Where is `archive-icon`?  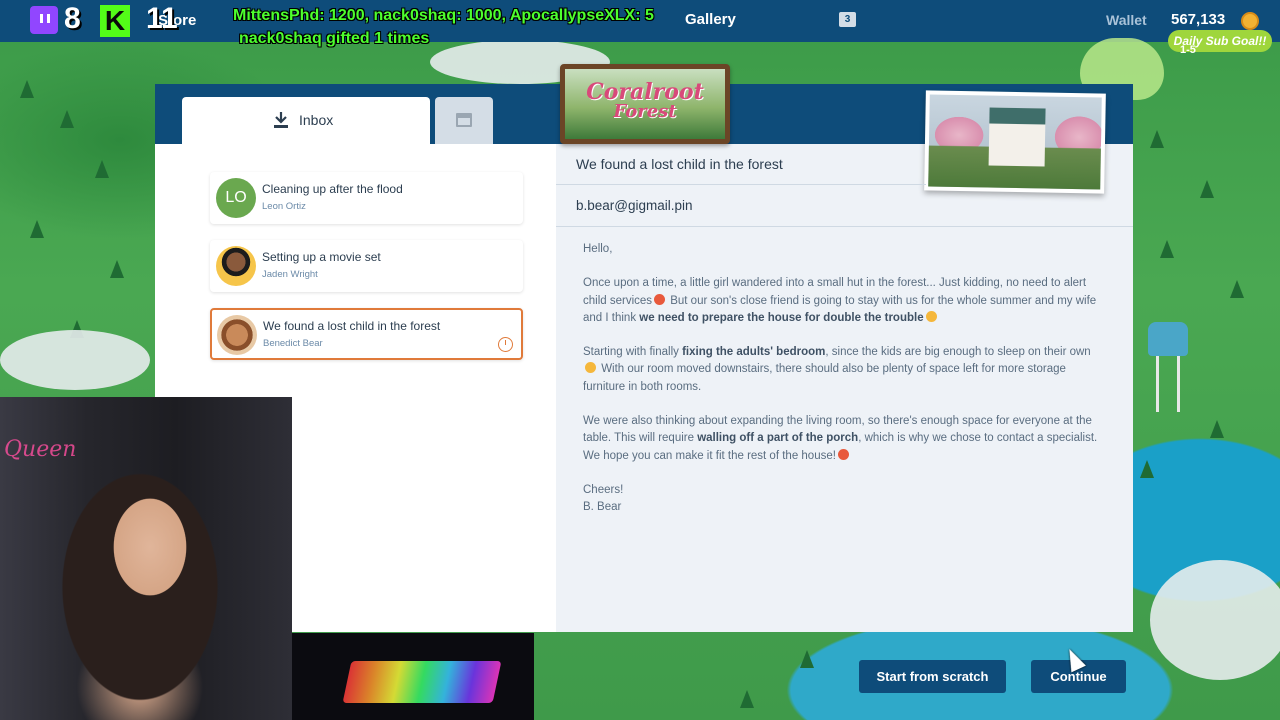 archive-icon is located at coordinates (464, 120).